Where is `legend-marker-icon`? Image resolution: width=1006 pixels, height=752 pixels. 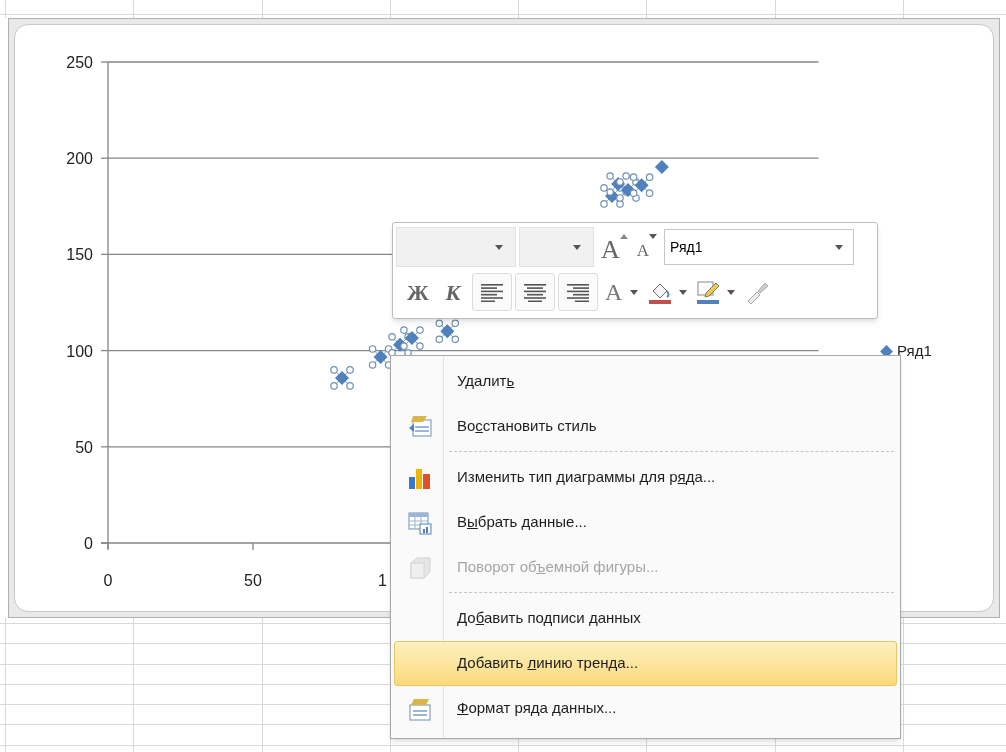
legend-marker-icon is located at coordinates (886, 351).